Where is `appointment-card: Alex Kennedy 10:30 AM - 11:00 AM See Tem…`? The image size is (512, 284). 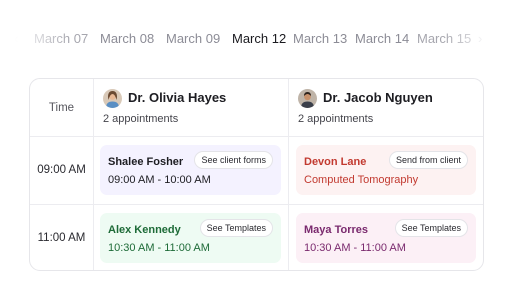 appointment-card: Alex Kennedy 10:30 AM - 11:00 AM See Tem… is located at coordinates (190, 238).